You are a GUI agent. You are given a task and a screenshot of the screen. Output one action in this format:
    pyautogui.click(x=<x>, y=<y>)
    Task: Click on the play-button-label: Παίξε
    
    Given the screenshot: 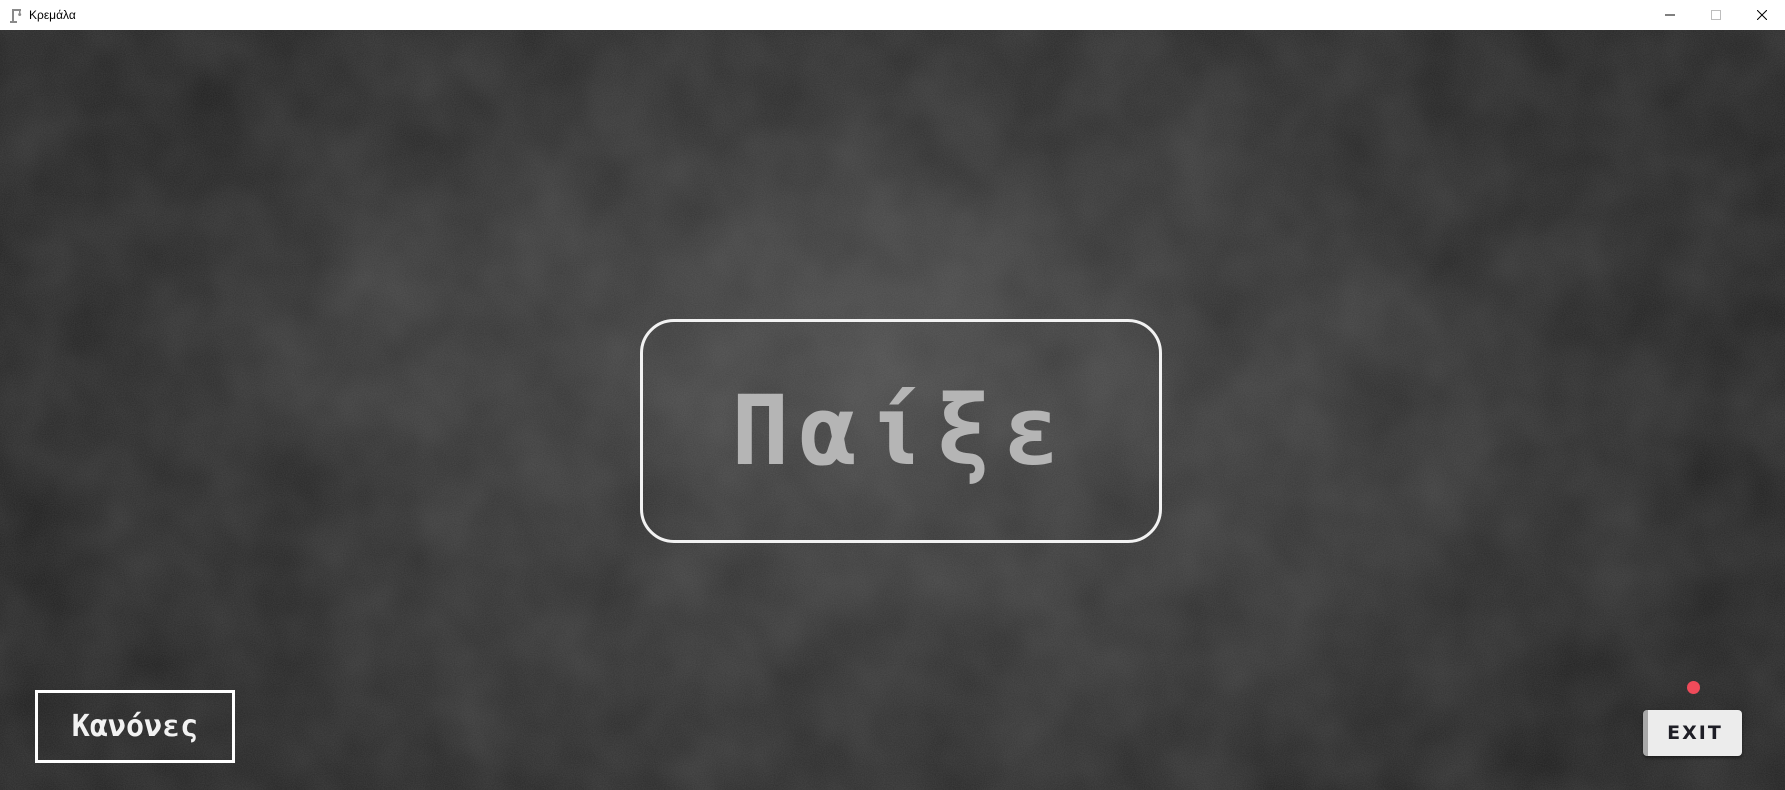 What is the action you would take?
    pyautogui.click(x=901, y=431)
    